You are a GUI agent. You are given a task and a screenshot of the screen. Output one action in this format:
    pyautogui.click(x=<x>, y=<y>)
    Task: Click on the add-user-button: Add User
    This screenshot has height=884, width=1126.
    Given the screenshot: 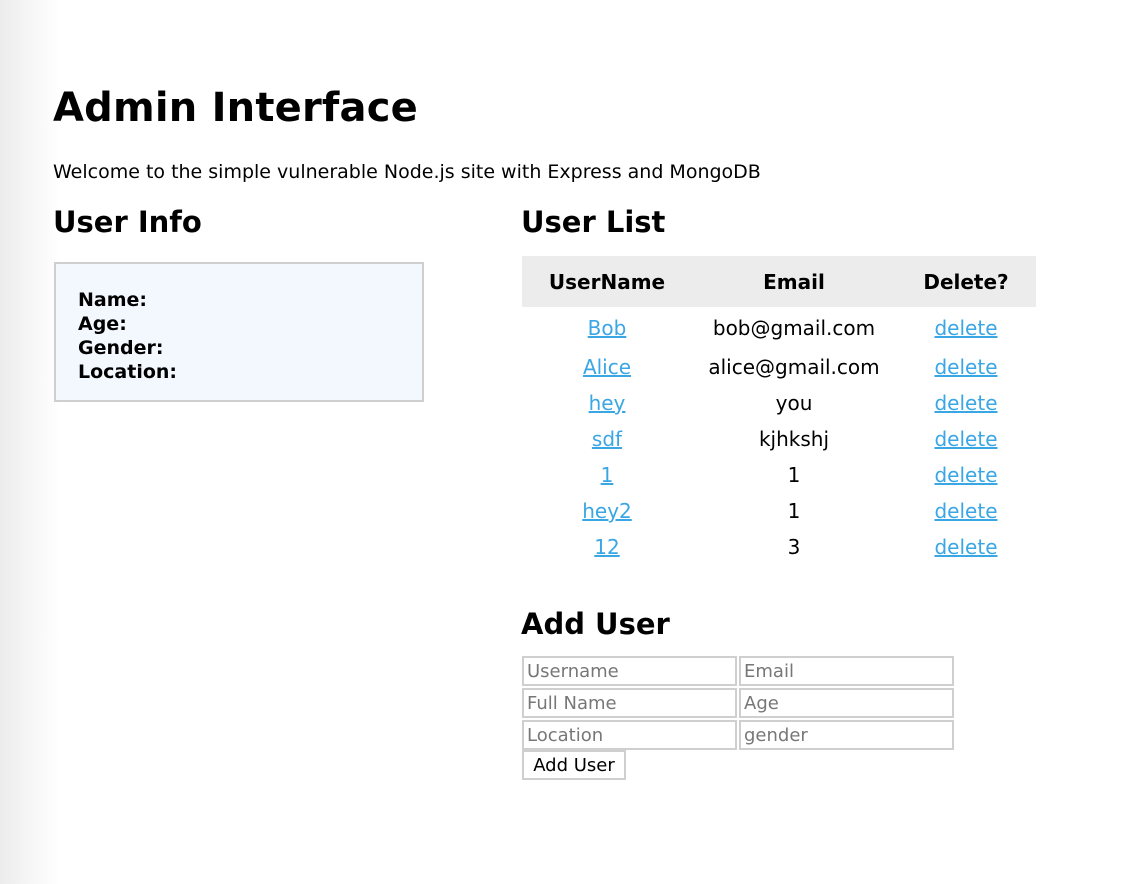 What is the action you would take?
    pyautogui.click(x=574, y=765)
    